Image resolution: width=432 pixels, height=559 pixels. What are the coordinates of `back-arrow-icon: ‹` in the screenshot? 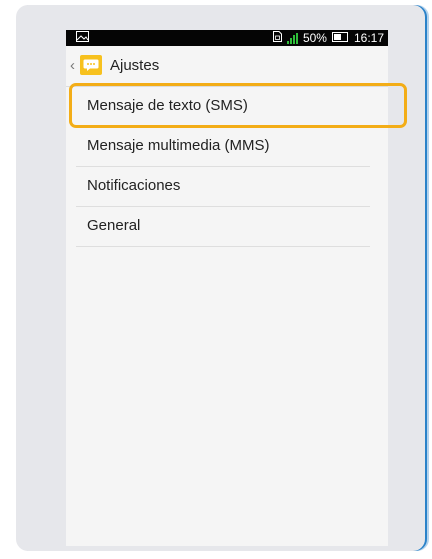 It's located at (72, 65).